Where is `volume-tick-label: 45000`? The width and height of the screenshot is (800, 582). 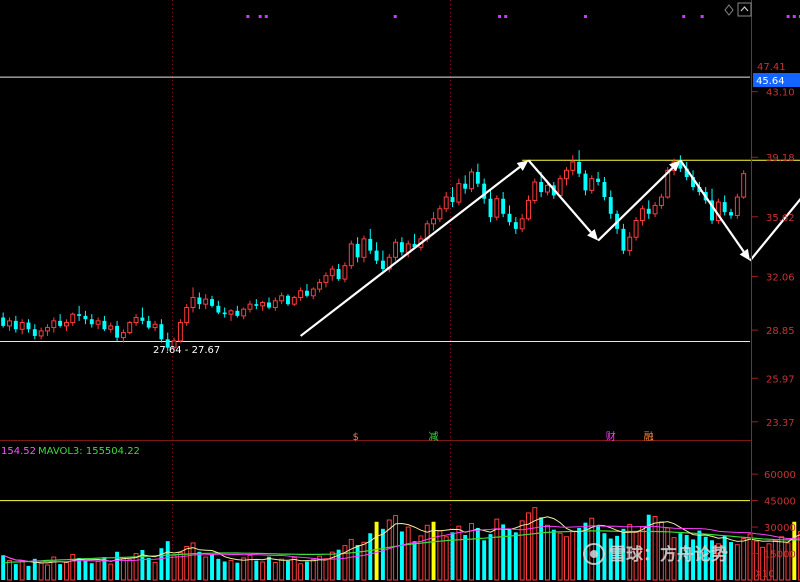 volume-tick-label: 45000 is located at coordinates (780, 502).